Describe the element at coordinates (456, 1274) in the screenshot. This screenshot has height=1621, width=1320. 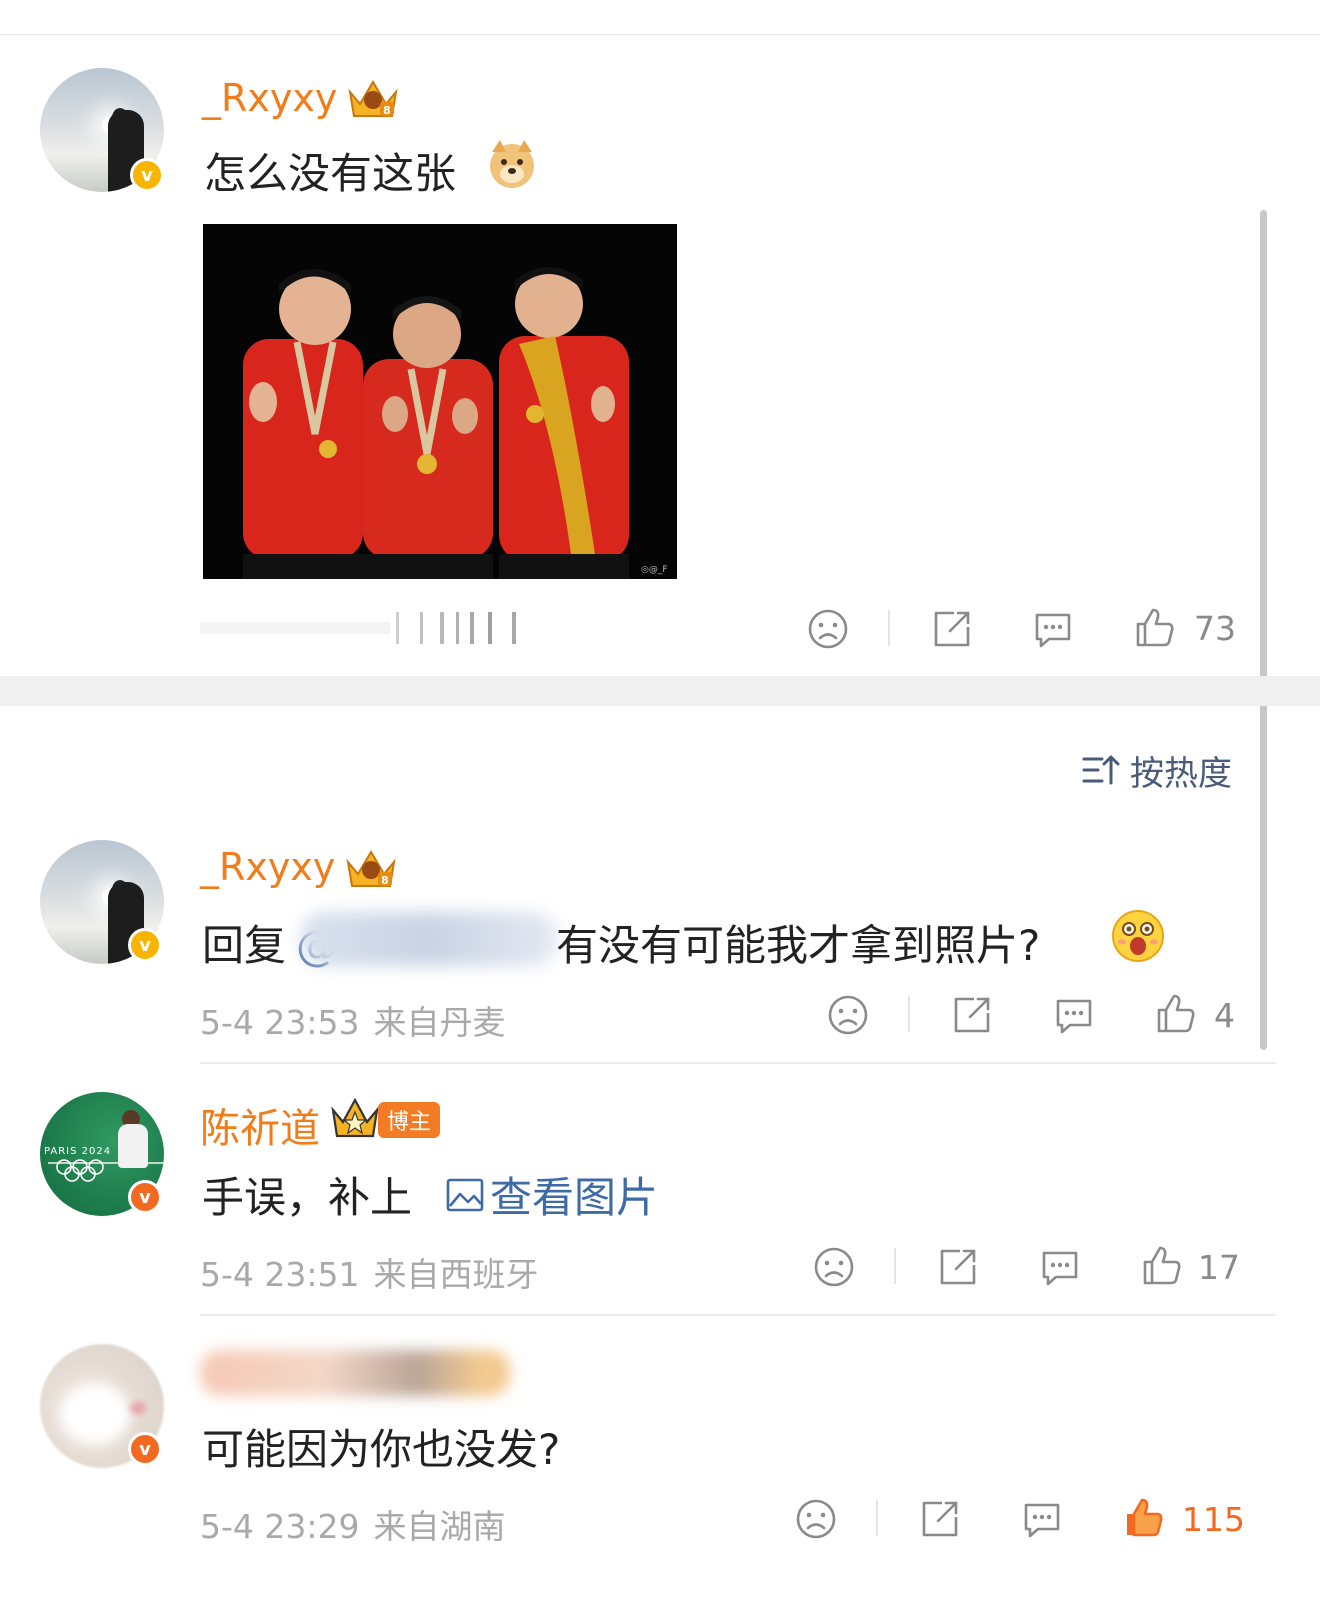
I see `comment-location: 来自西班牙` at that location.